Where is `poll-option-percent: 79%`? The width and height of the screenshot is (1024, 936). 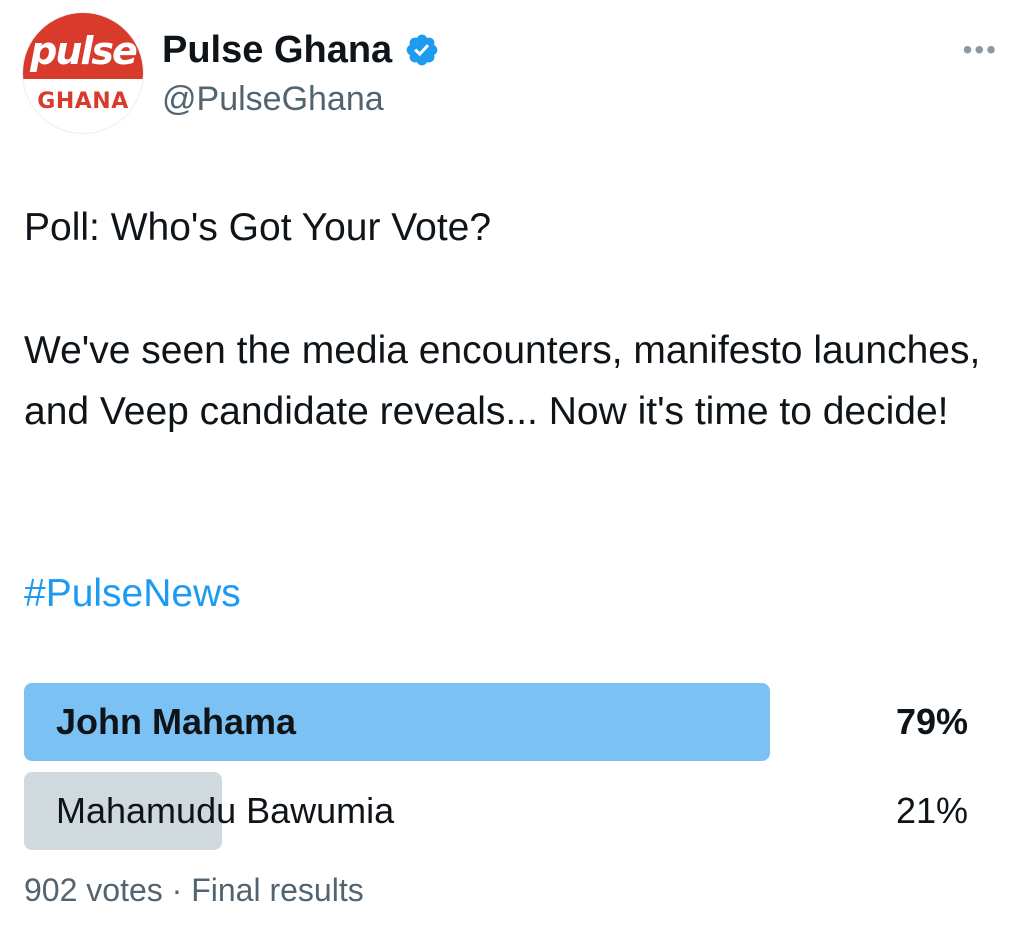
poll-option-percent: 79% is located at coordinates (931, 721).